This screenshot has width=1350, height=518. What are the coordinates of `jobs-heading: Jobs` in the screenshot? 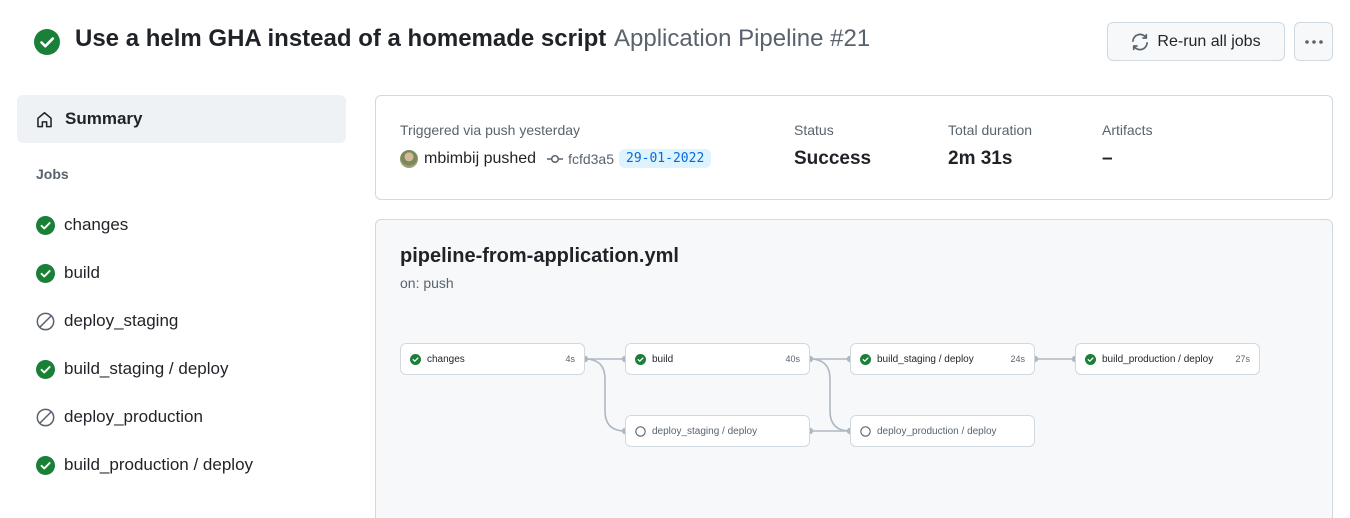 It's located at (52, 174).